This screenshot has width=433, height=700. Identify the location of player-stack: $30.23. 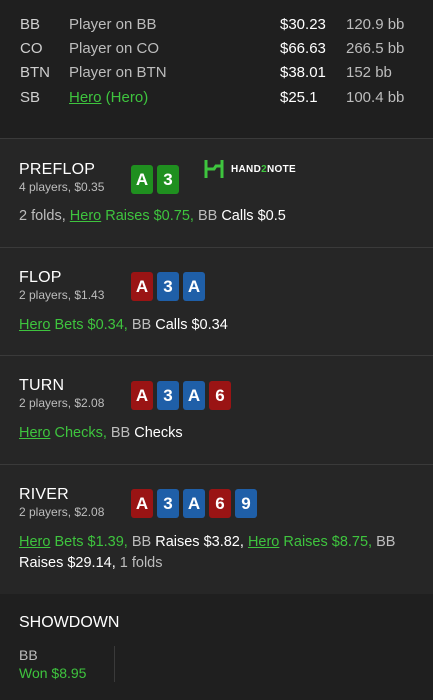
(303, 24).